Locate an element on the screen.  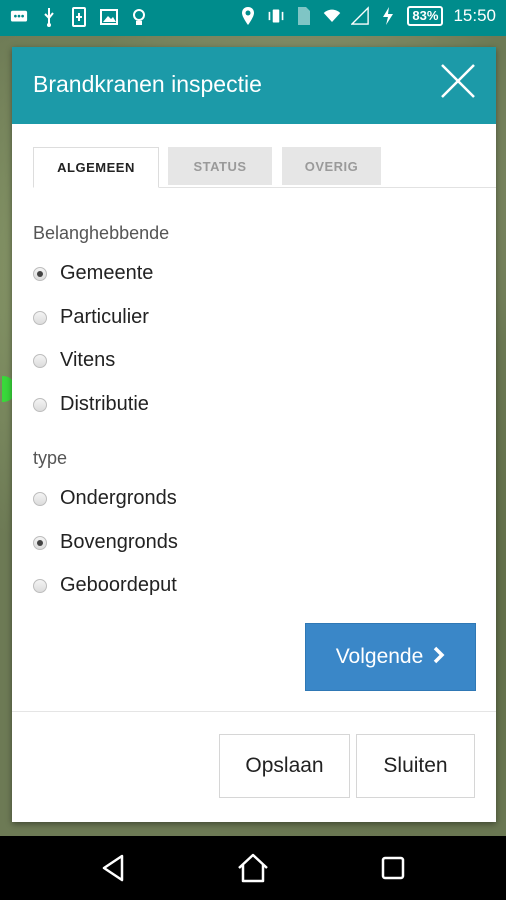
tab-overig: OVERIG is located at coordinates (331, 166).